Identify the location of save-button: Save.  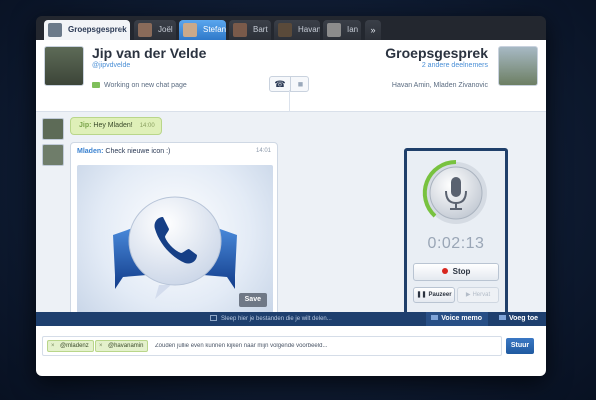
(252, 300).